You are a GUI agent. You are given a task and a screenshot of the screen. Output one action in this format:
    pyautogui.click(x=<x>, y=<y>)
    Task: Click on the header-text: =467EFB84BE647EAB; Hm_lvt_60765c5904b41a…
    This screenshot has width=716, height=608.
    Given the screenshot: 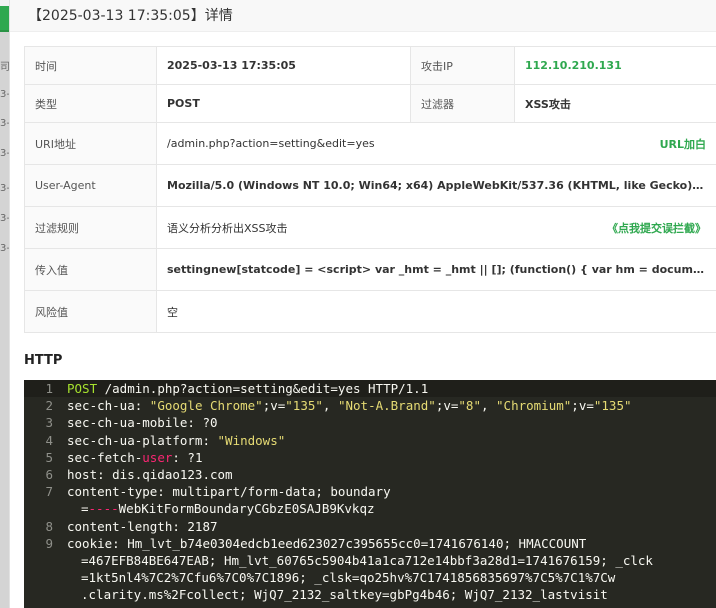 What is the action you would take?
    pyautogui.click(x=367, y=561)
    